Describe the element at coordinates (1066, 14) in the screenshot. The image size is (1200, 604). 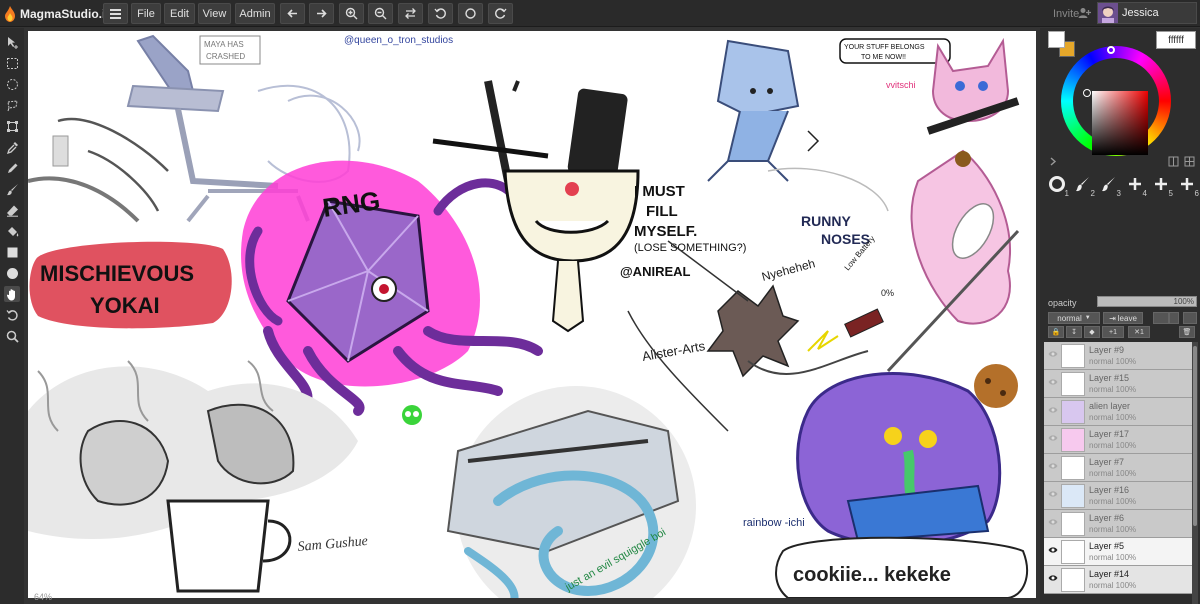
I see `invite-link: Invite` at that location.